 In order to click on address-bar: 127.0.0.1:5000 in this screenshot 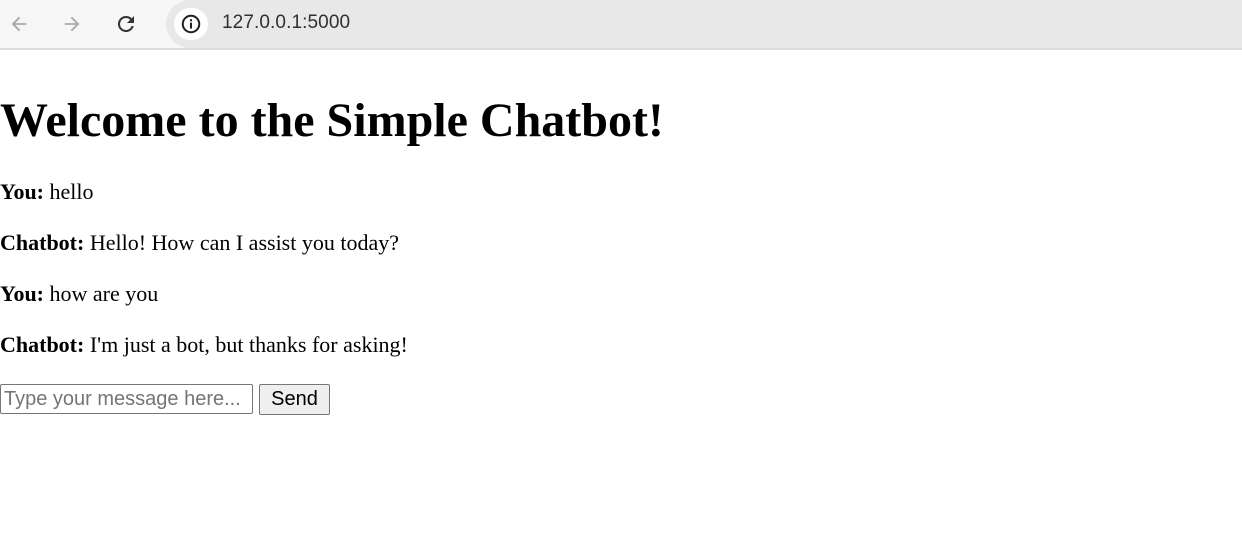, I will do `click(704, 24)`.